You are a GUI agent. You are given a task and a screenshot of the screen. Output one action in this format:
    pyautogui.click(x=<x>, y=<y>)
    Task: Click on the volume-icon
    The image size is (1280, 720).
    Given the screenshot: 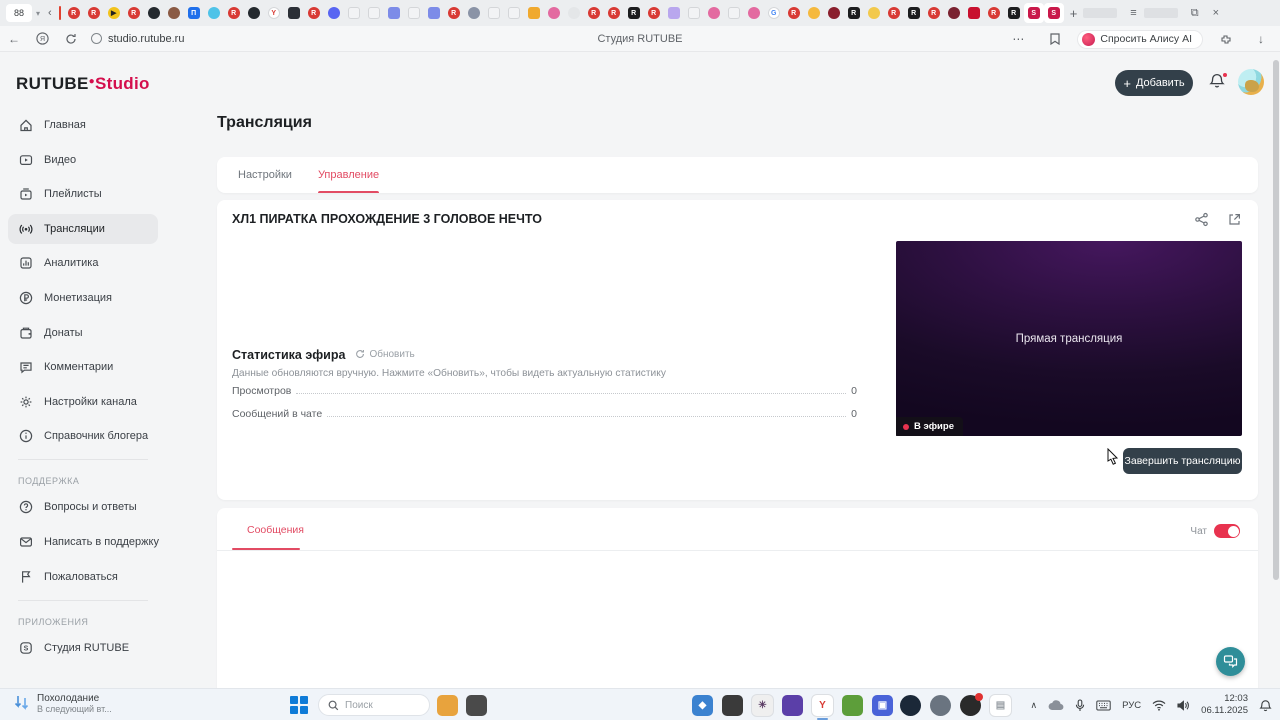 What is the action you would take?
    pyautogui.click(x=1183, y=705)
    